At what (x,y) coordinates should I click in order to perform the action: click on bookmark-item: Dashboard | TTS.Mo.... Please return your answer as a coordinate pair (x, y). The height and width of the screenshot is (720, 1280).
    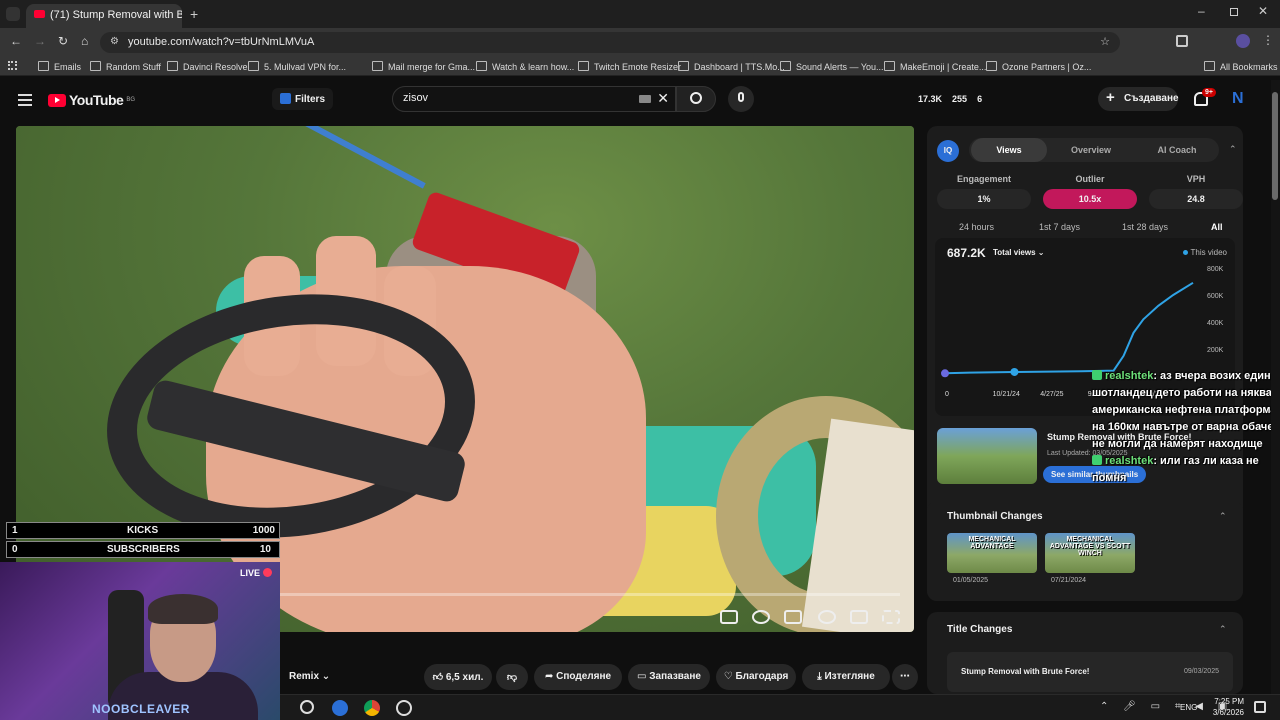
    Looking at the image, I should click on (731, 66).